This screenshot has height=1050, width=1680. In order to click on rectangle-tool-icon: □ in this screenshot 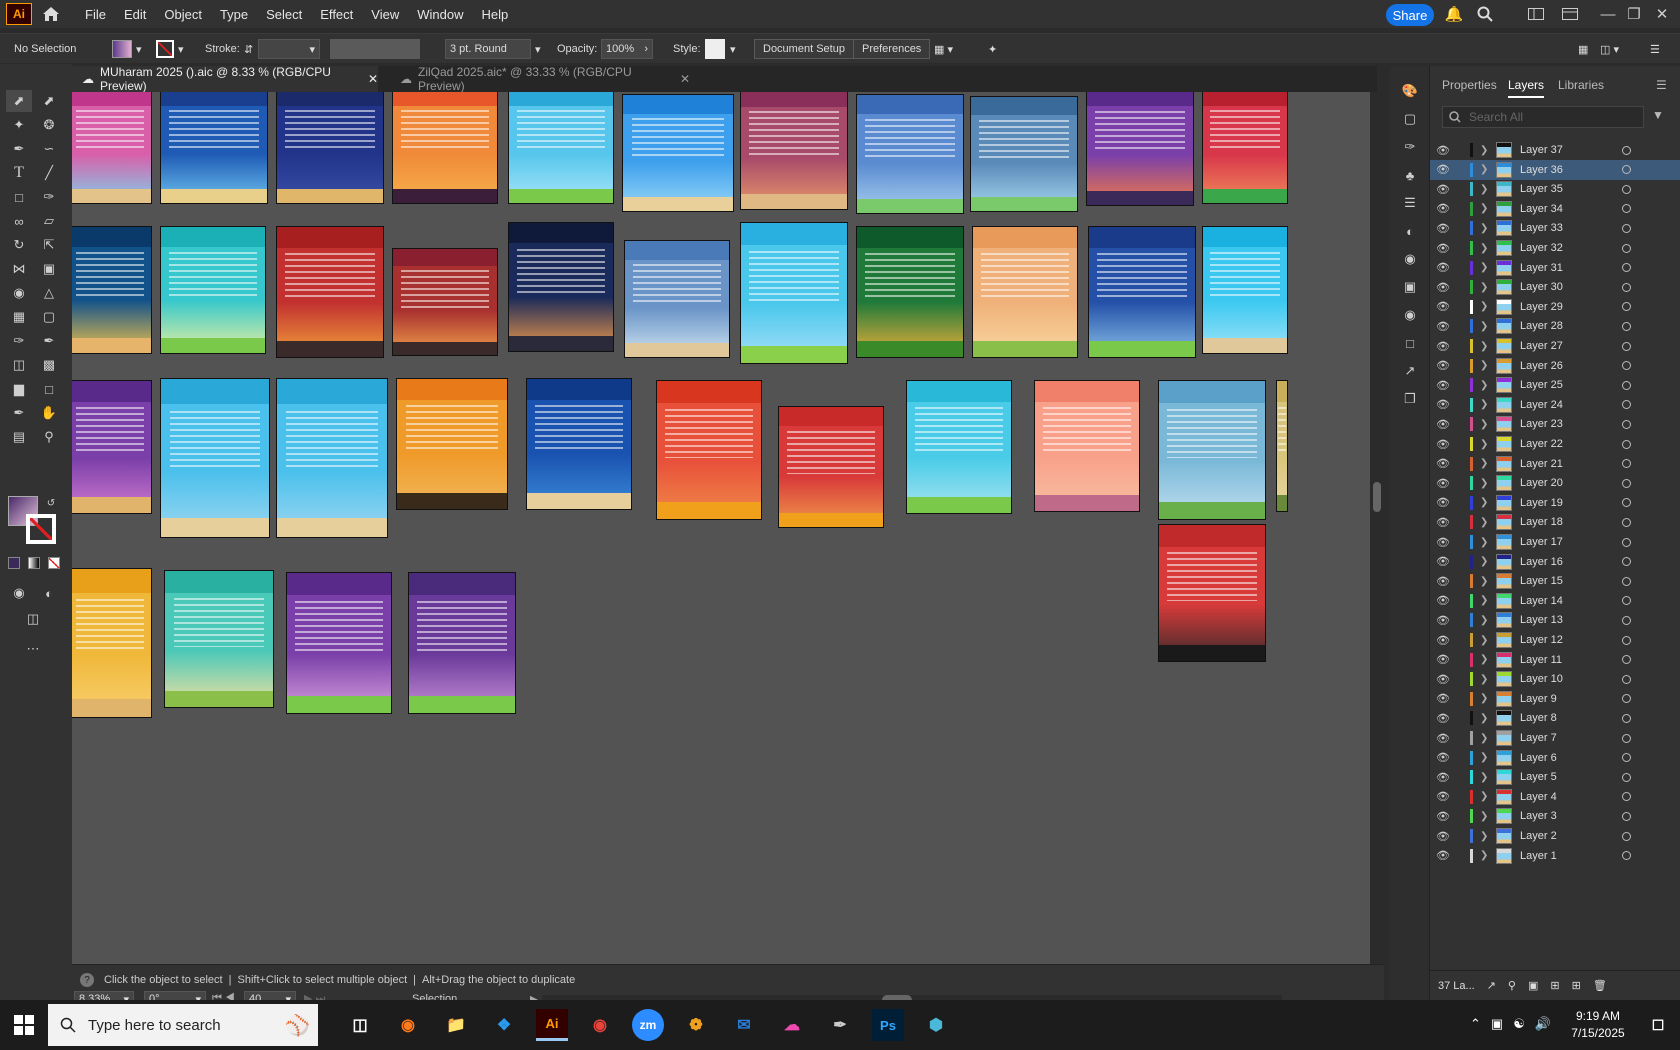, I will do `click(19, 197)`.